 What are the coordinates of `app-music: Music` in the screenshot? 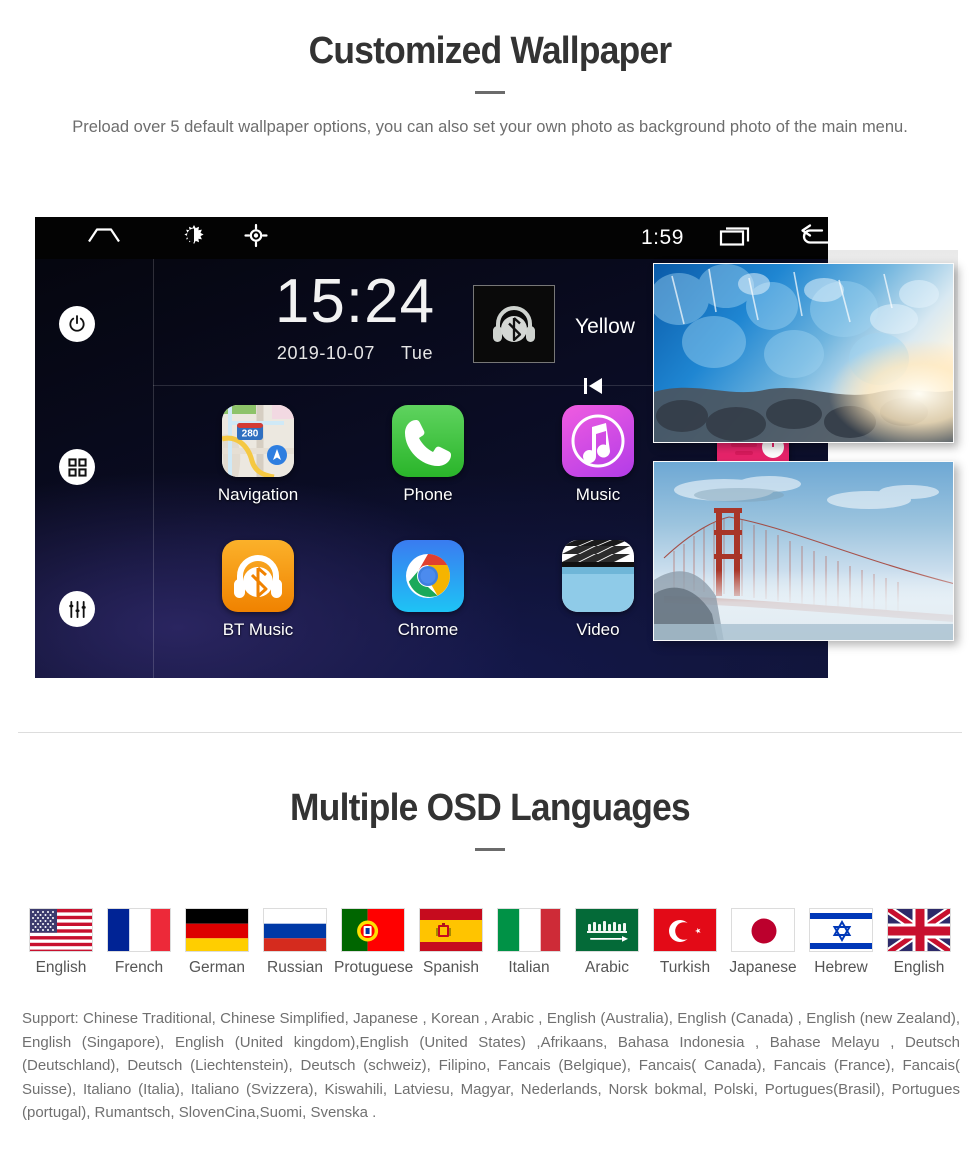 It's located at (598, 455).